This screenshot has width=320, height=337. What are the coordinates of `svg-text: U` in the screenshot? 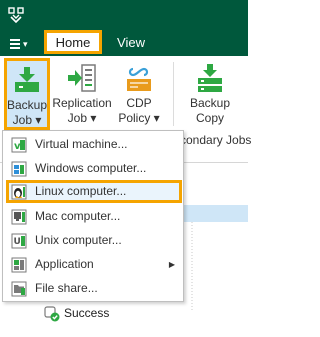 It's located at (17, 242).